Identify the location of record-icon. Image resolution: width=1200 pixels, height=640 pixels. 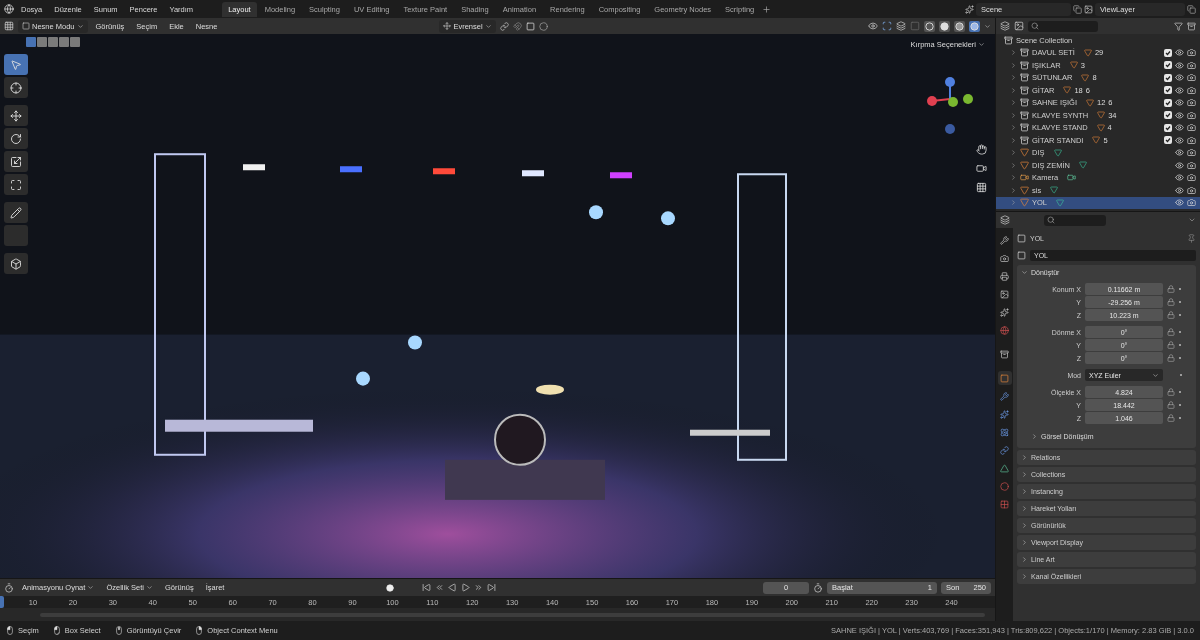
(390, 587).